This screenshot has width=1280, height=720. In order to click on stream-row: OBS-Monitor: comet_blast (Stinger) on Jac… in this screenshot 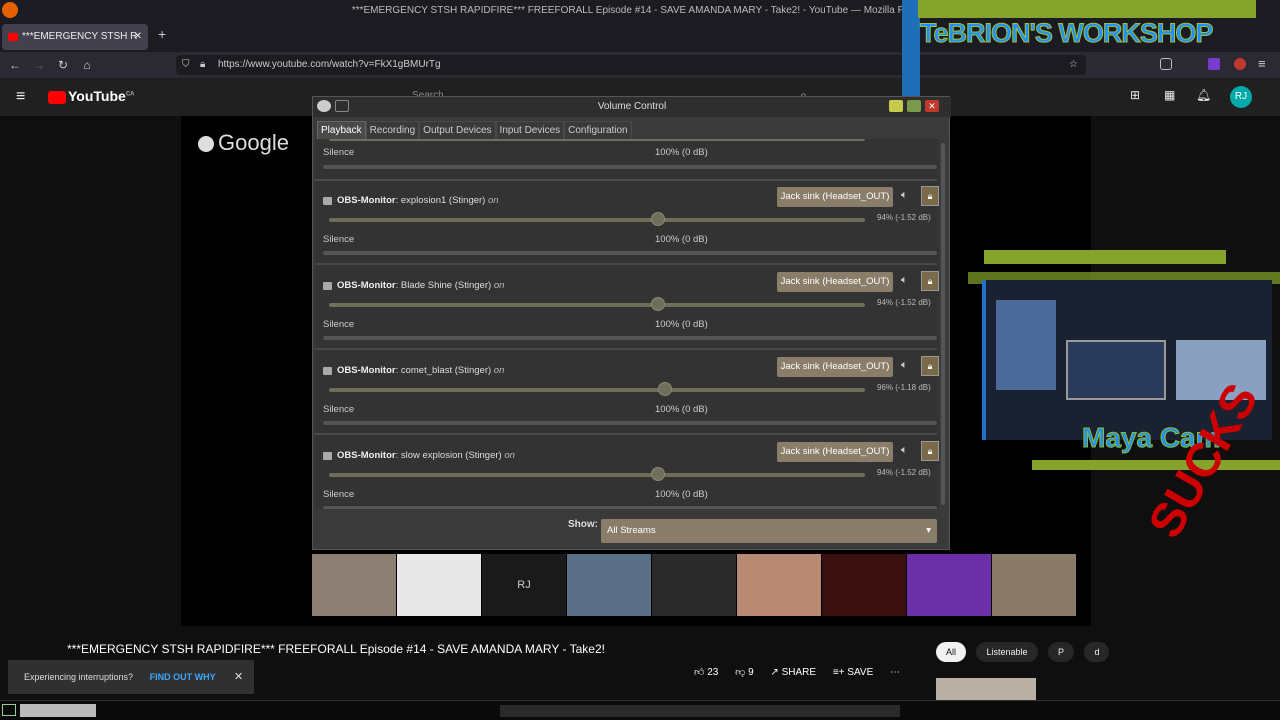, I will do `click(627, 393)`.